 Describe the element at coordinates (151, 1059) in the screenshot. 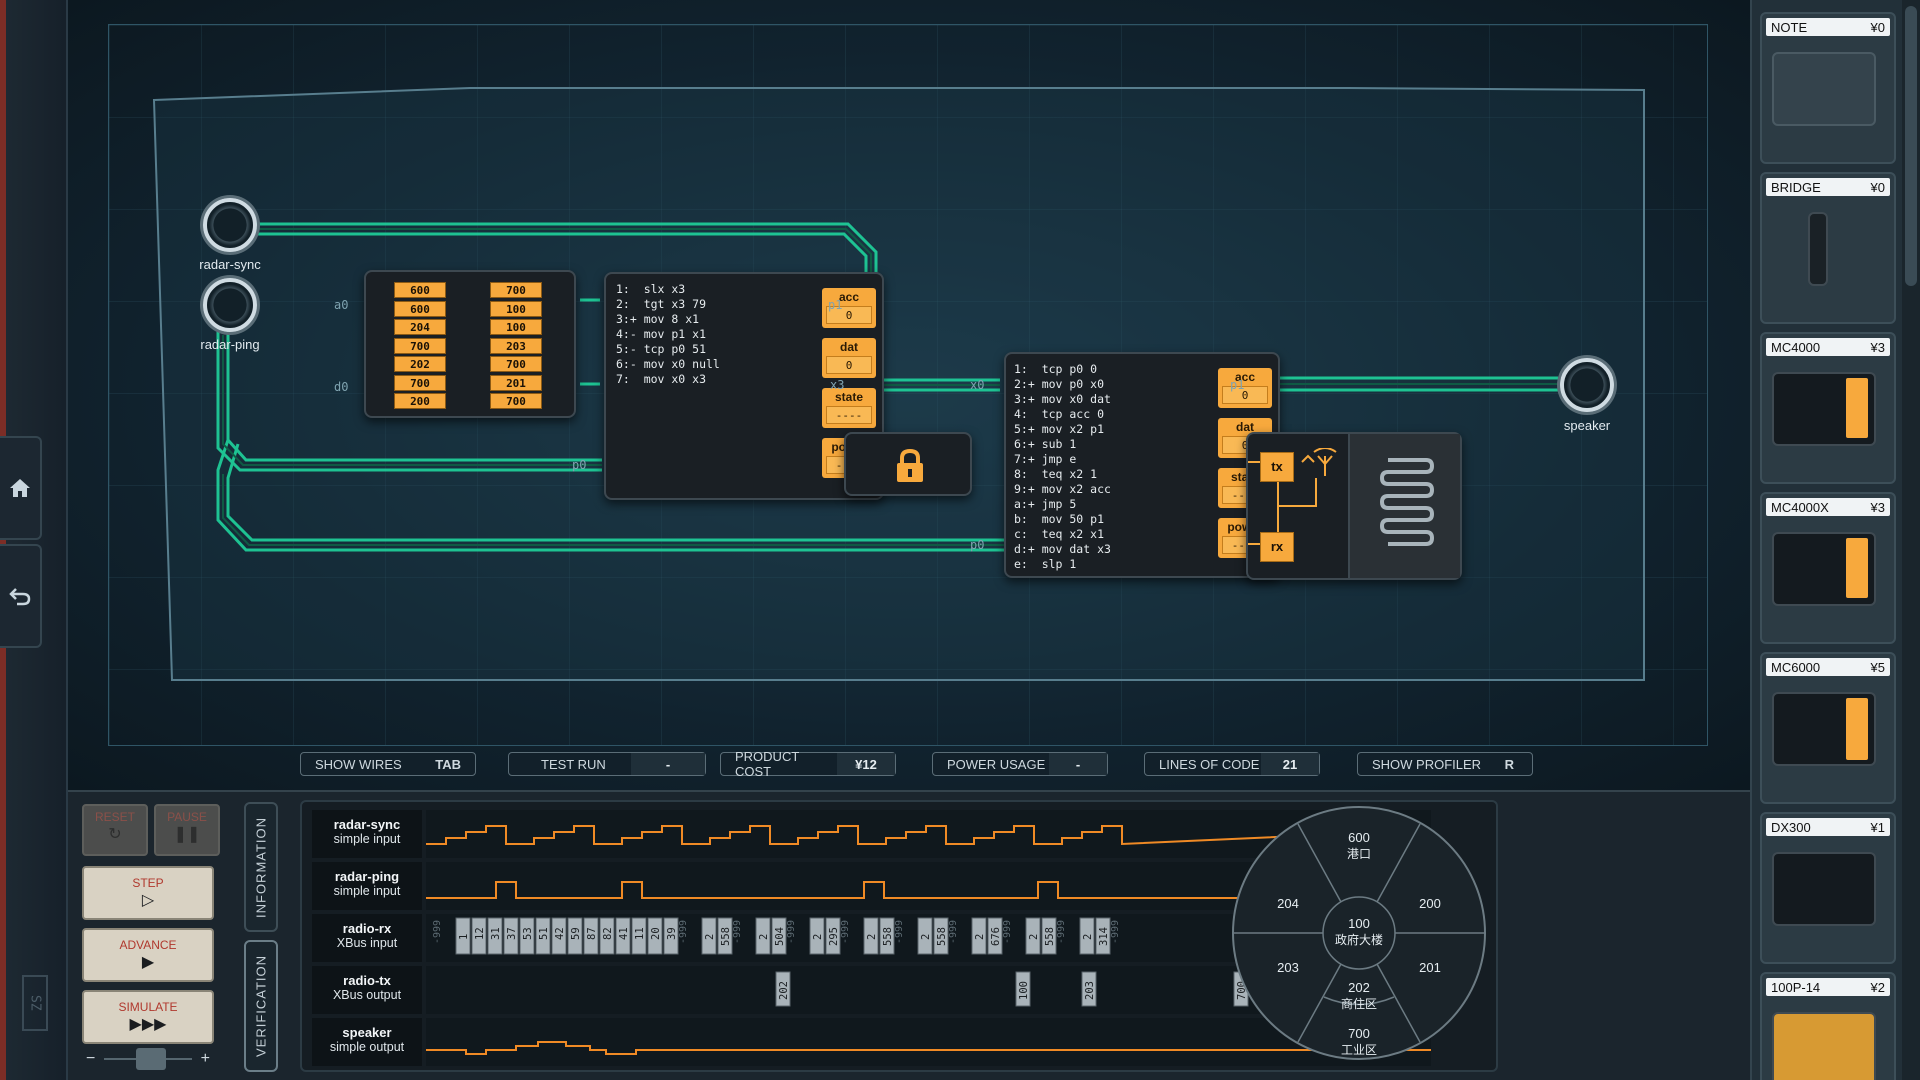

I see `speed-handle` at that location.